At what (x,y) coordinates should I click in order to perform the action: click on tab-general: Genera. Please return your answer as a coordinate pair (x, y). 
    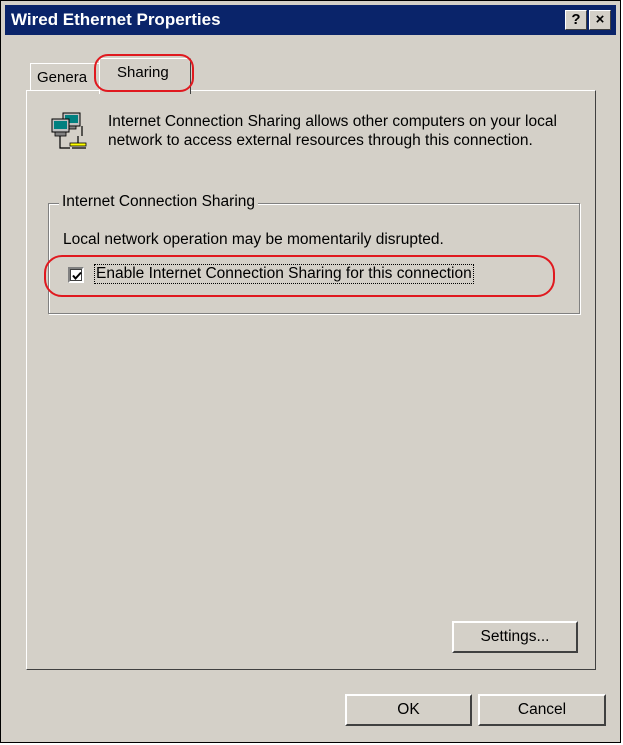
    Looking at the image, I should click on (65, 77).